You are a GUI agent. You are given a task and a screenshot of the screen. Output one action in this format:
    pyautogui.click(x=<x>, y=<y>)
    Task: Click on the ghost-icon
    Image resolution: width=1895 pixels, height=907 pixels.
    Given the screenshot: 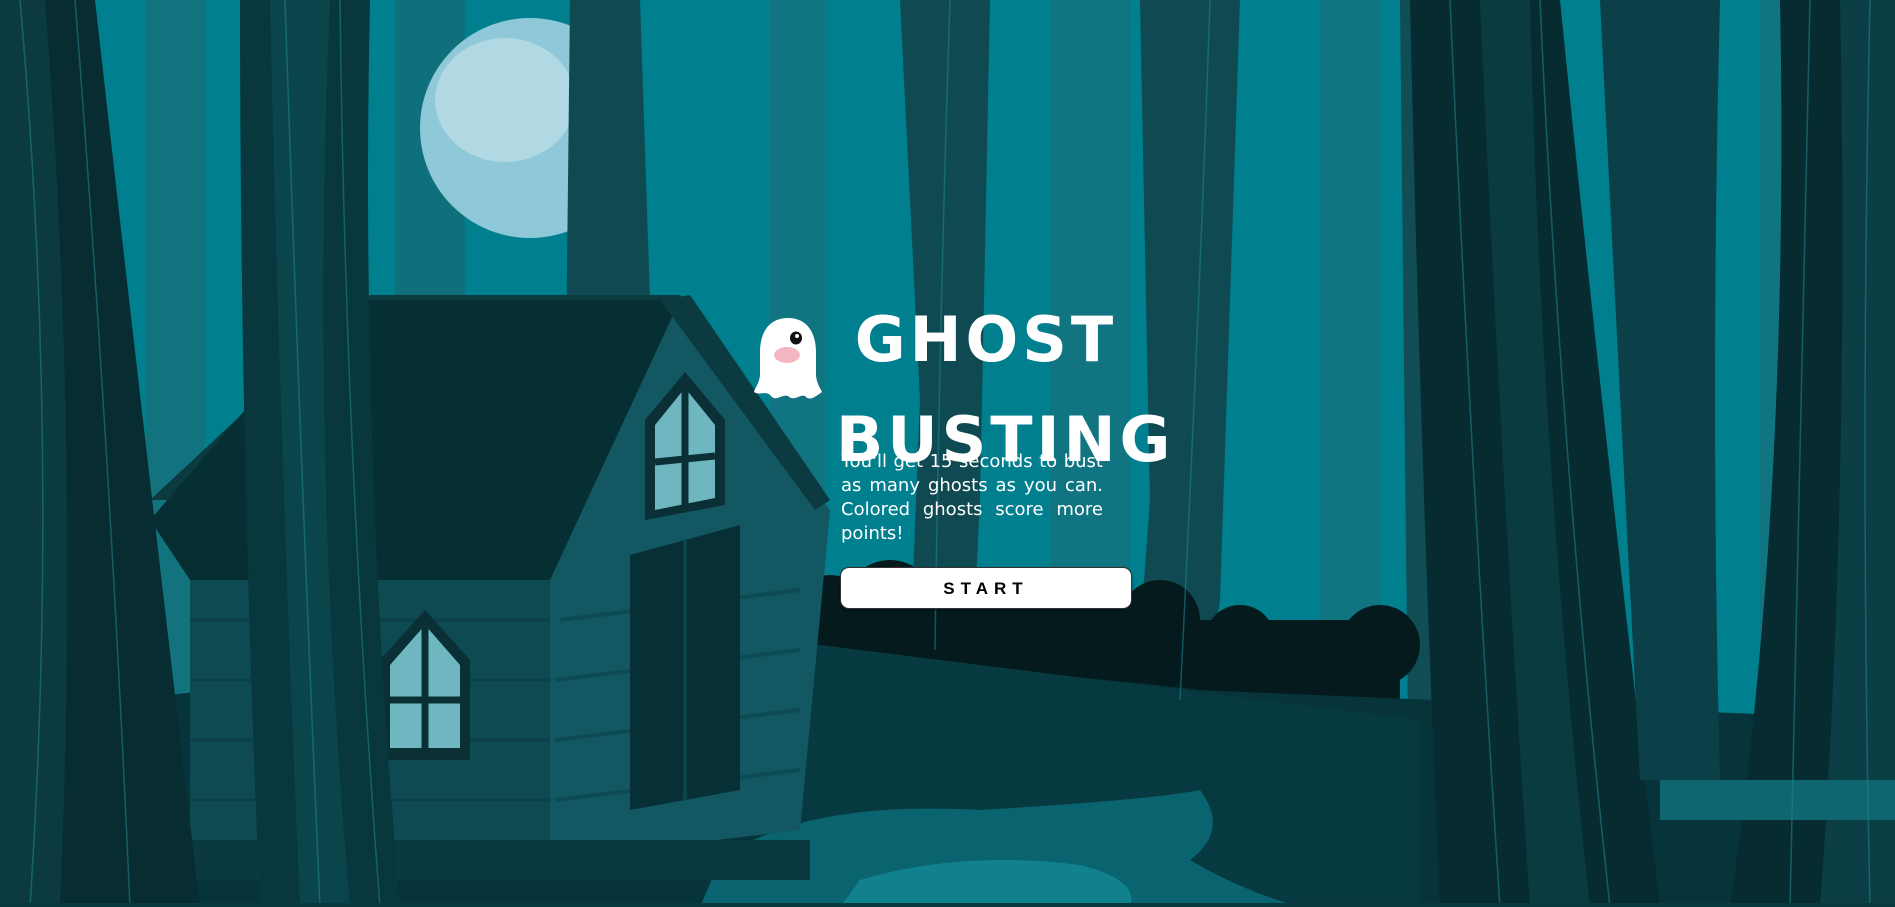 What is the action you would take?
    pyautogui.click(x=788, y=358)
    